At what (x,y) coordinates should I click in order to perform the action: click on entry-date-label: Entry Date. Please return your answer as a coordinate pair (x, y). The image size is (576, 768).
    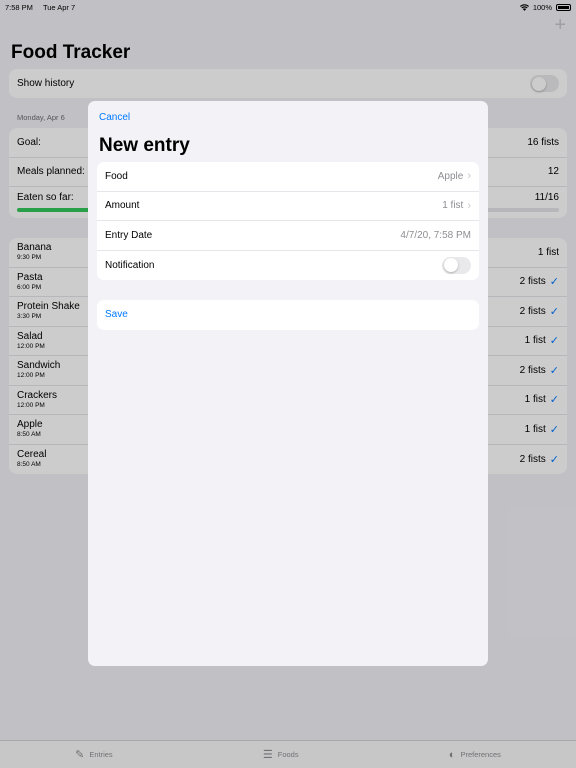
    Looking at the image, I should click on (129, 235).